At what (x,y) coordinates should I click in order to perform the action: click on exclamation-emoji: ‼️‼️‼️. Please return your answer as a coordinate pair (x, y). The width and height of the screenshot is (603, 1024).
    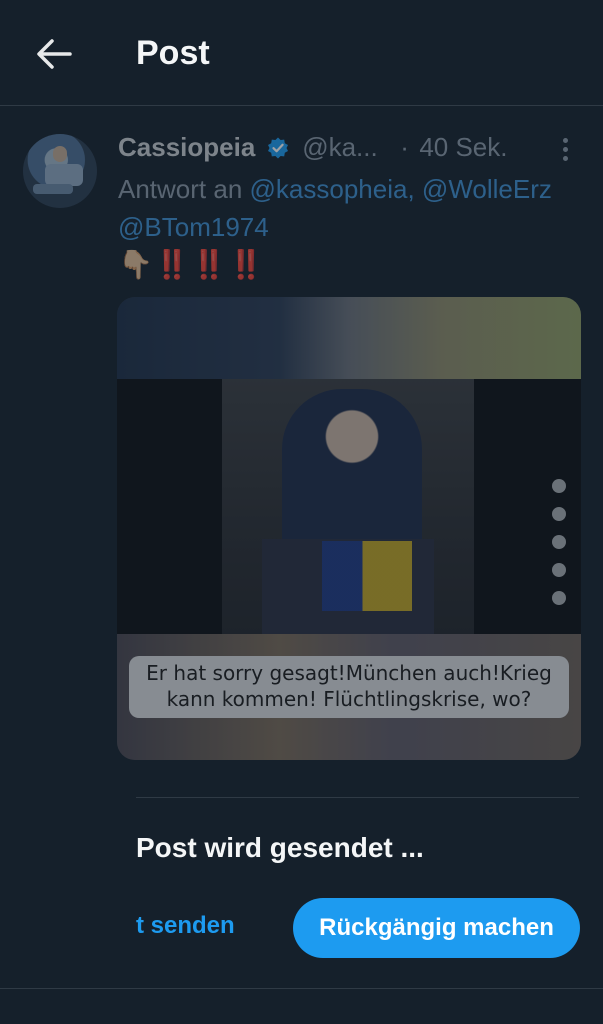
    Looking at the image, I should click on (210, 264).